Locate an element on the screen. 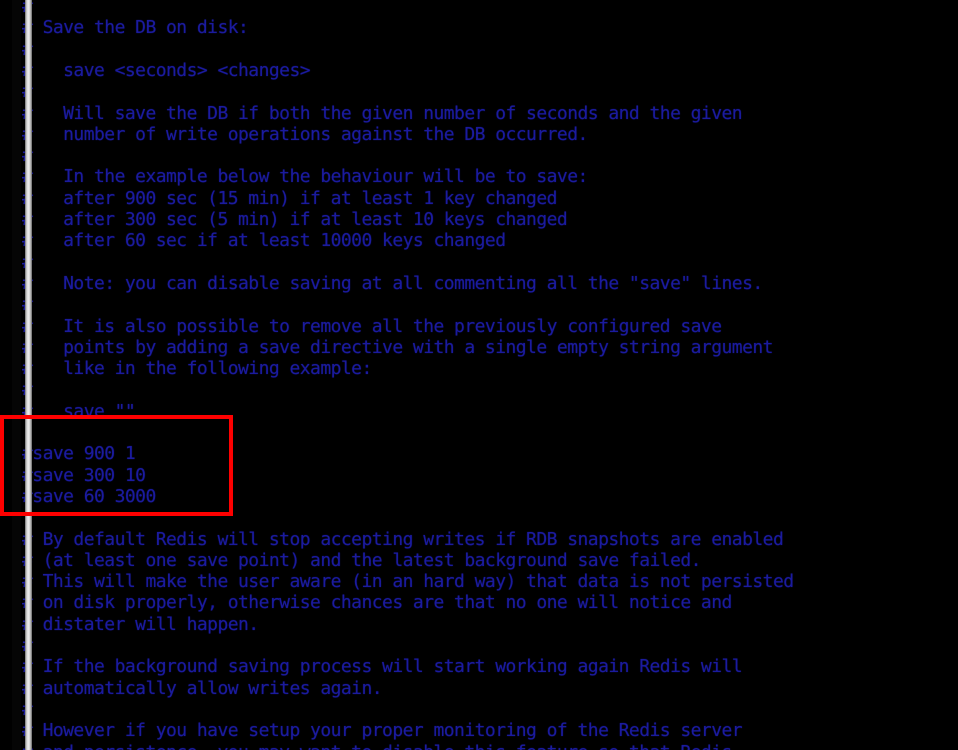 Image resolution: width=958 pixels, height=750 pixels. code-line: # Save the DB on disk: is located at coordinates (135, 27).